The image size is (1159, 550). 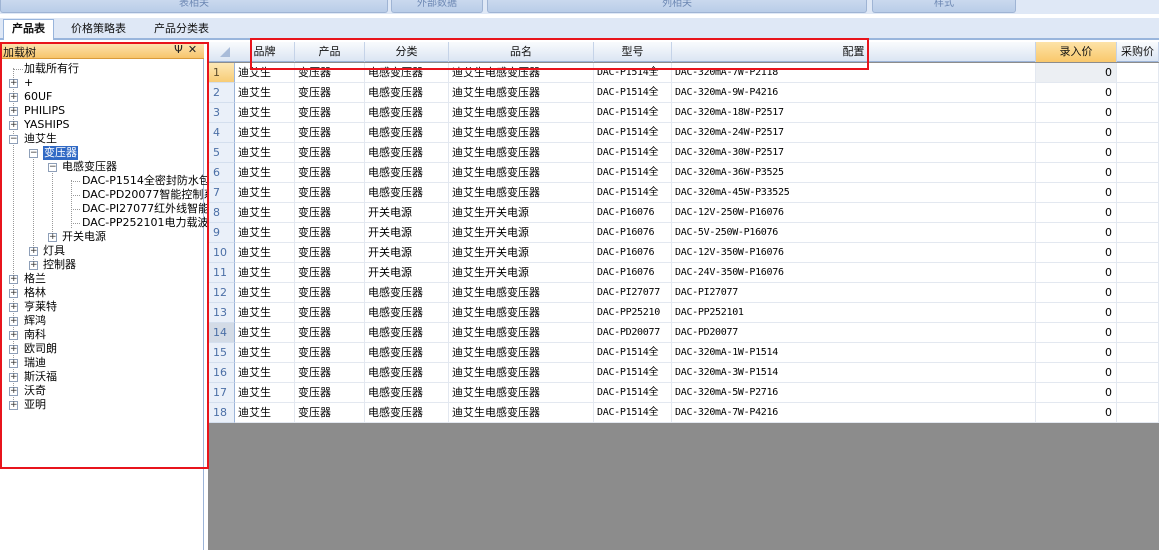 I want to click on row-number: 3, so click(x=221, y=113).